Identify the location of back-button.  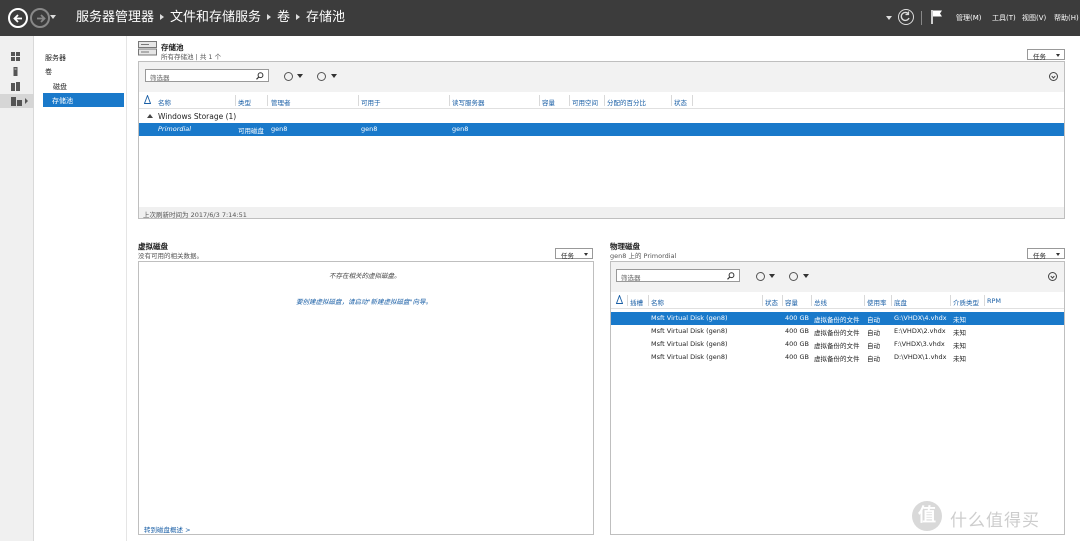
(18, 18).